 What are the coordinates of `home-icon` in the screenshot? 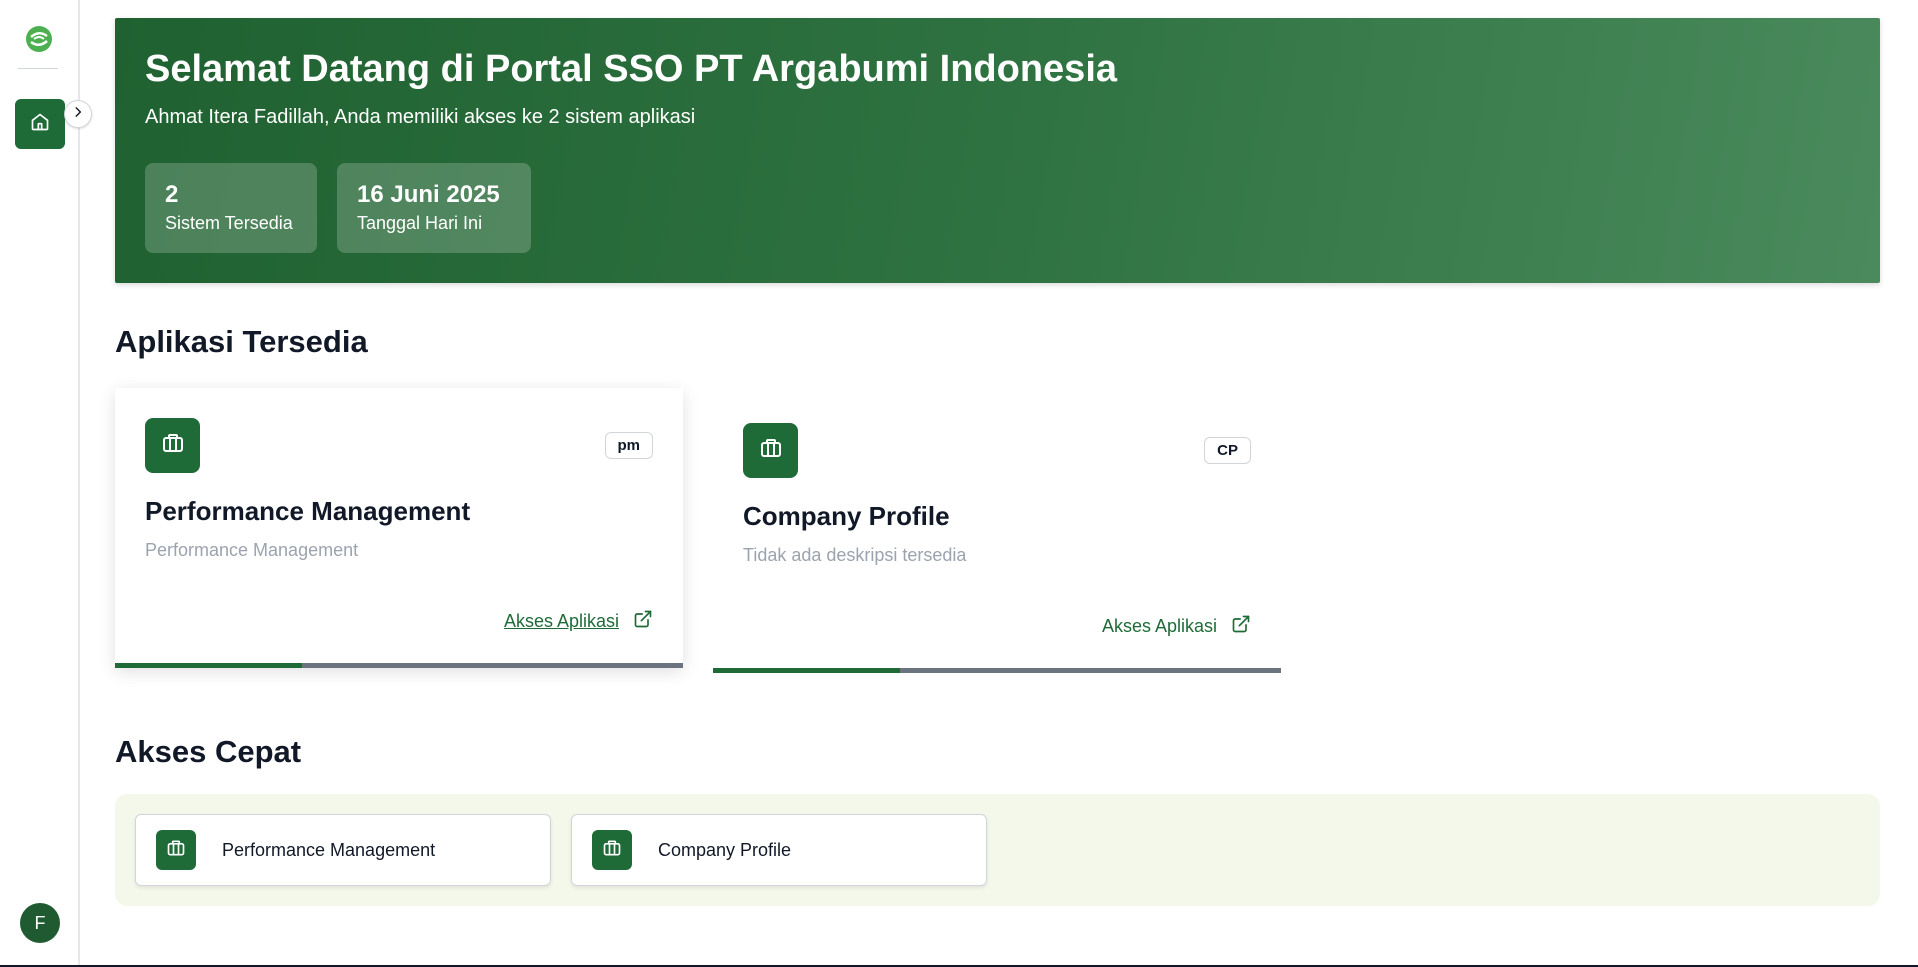 It's located at (40, 124).